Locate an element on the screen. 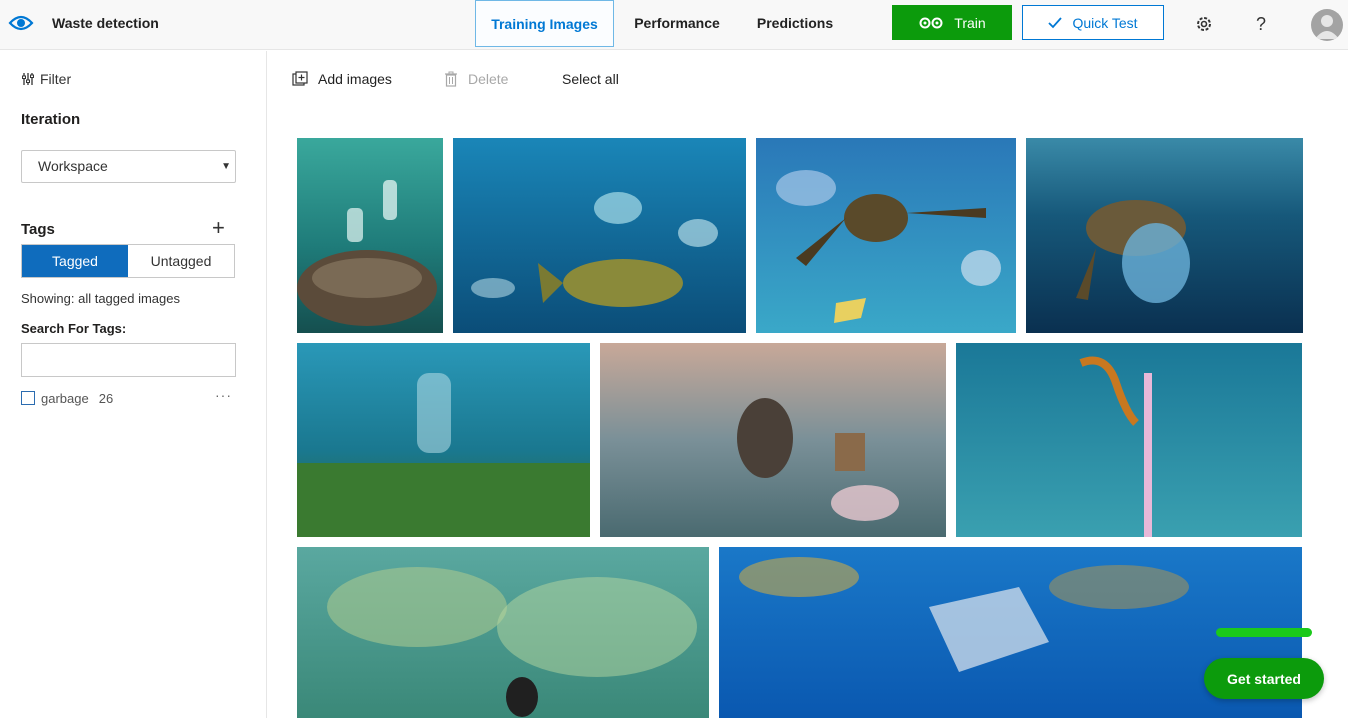 The height and width of the screenshot is (718, 1348). tag-count: 26 is located at coordinates (106, 398).